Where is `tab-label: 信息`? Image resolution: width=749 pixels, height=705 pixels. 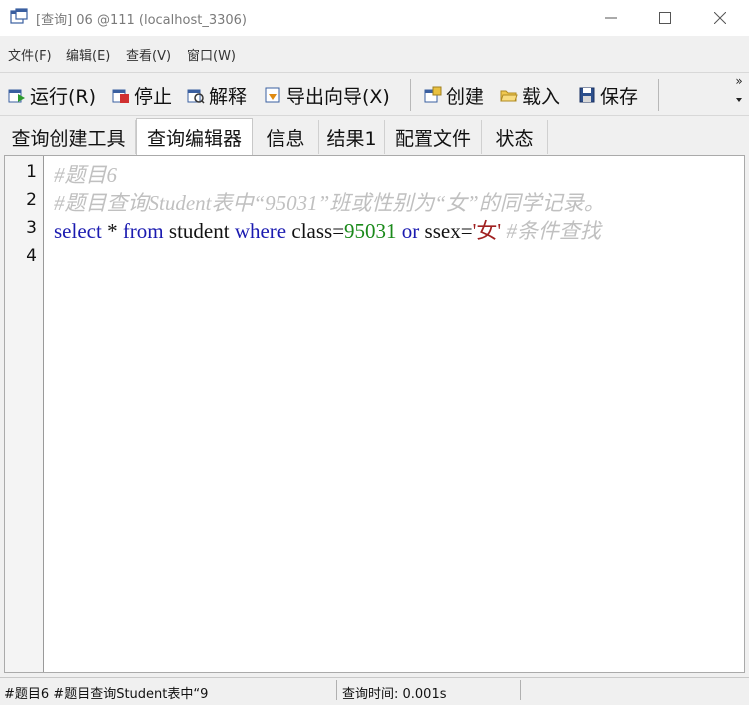 tab-label: 信息 is located at coordinates (285, 138).